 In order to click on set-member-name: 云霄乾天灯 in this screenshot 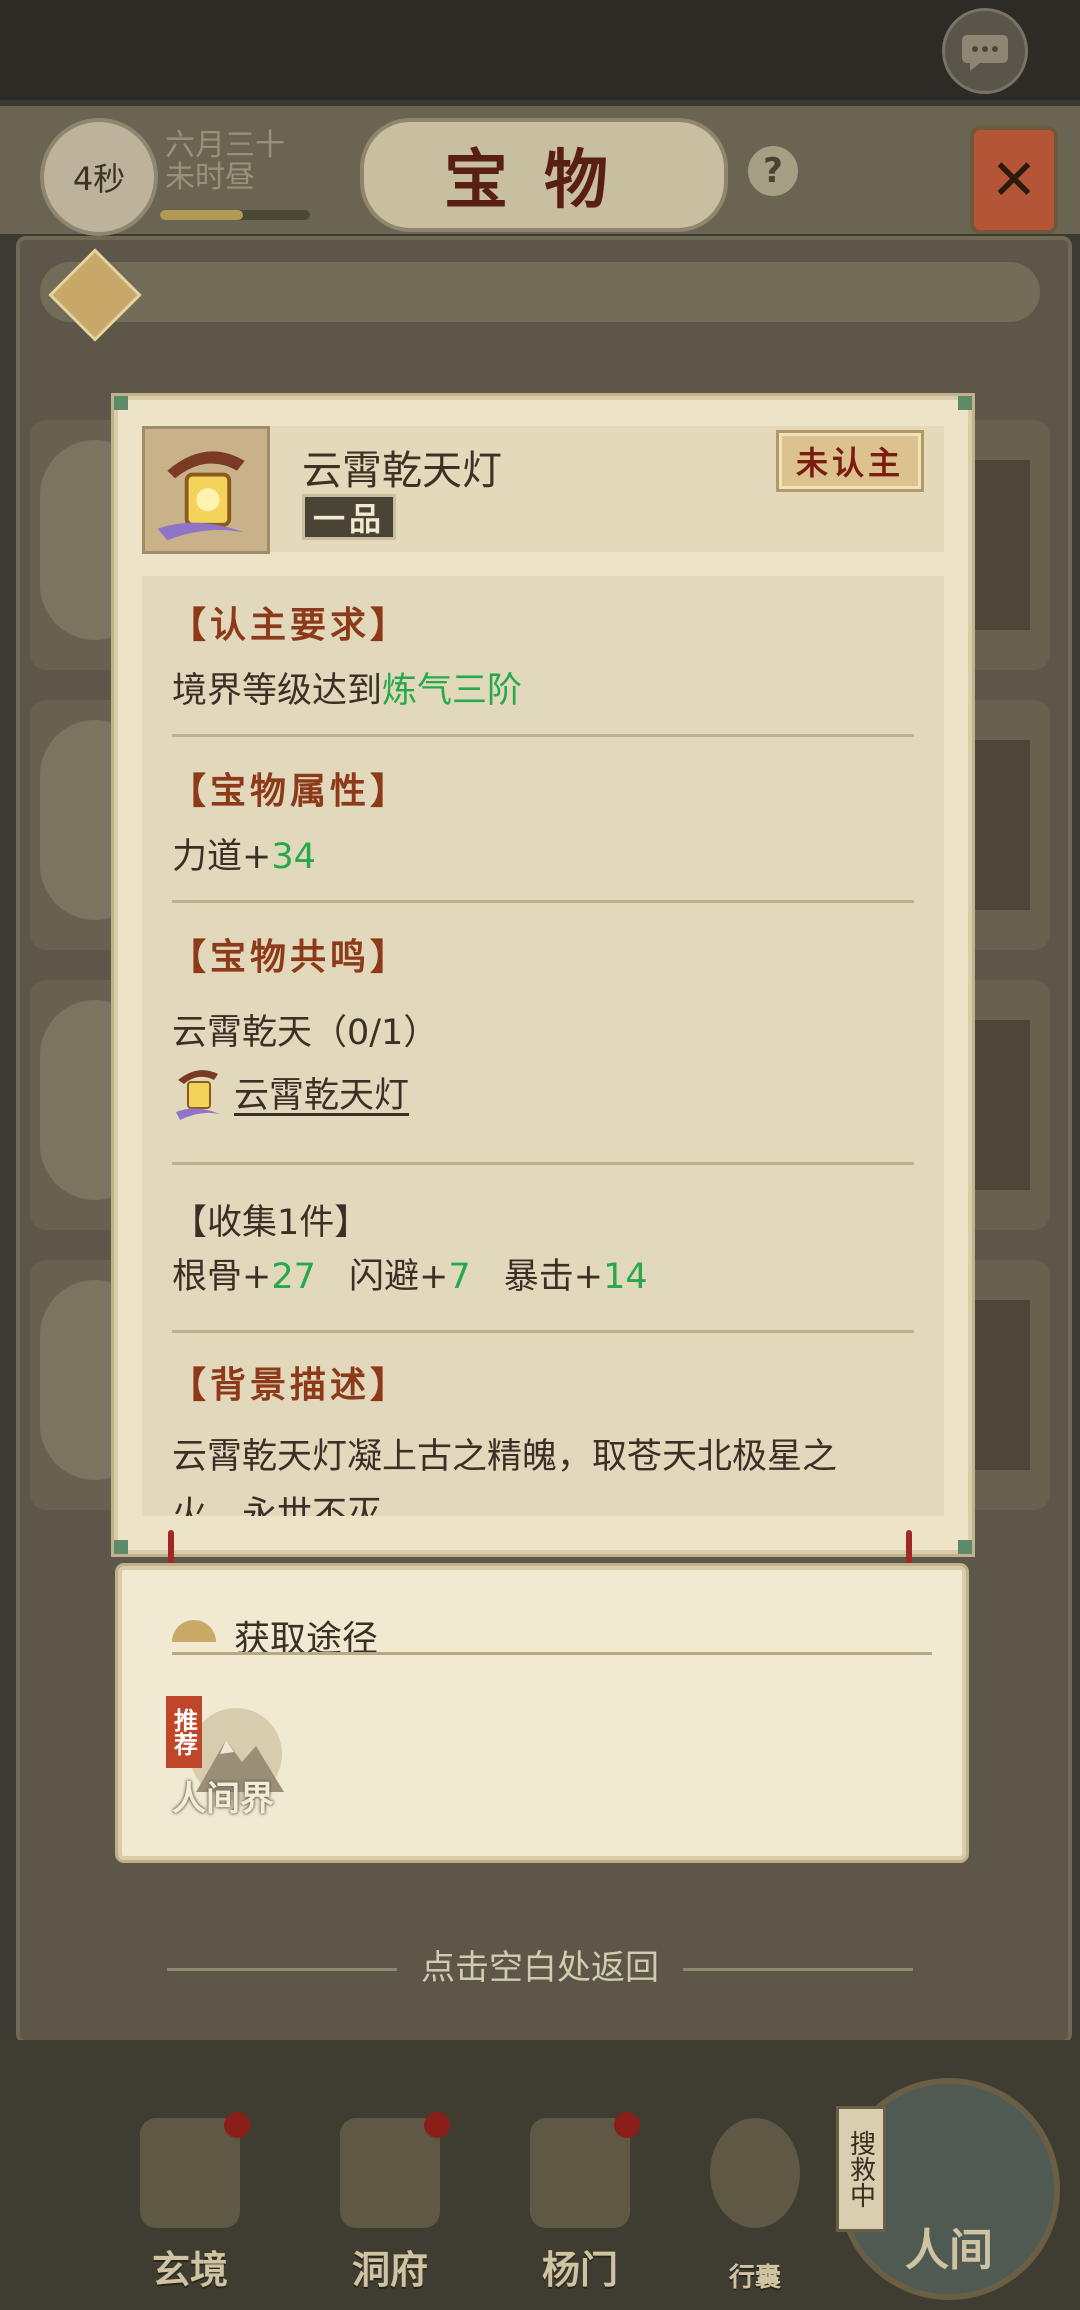, I will do `click(322, 1095)`.